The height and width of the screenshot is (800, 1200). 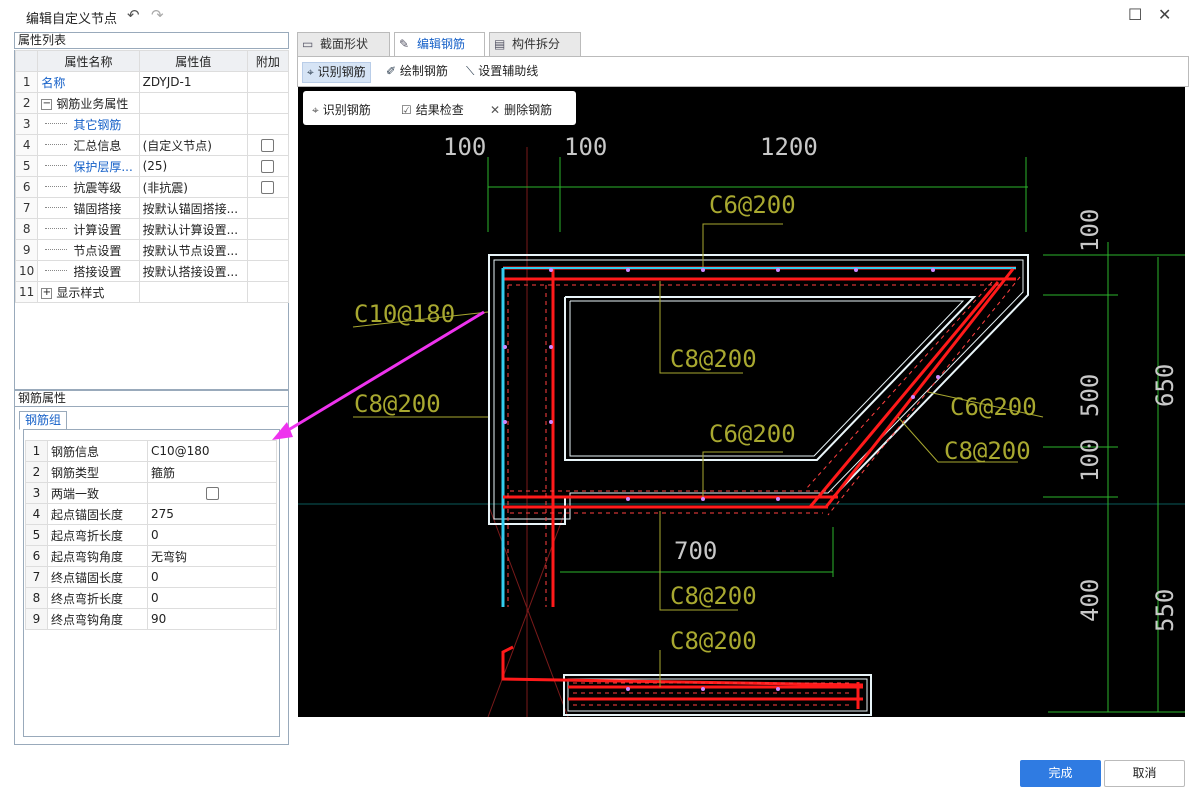 I want to click on confirm-button: 完成, so click(x=1060, y=773).